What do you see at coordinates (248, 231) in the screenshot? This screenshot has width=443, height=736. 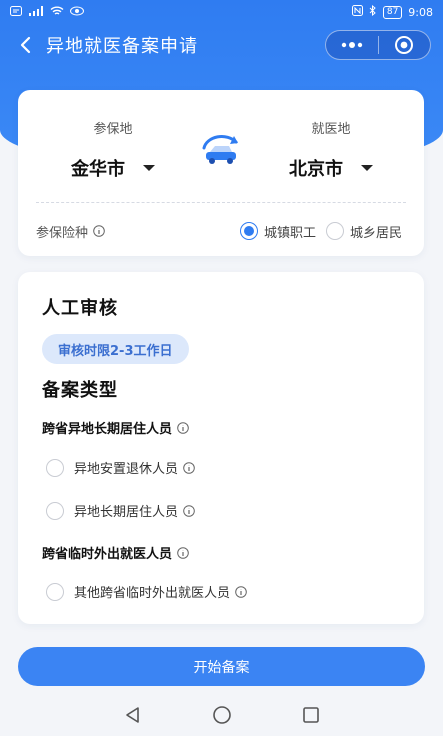 I see `radio-urban-employee` at bounding box center [248, 231].